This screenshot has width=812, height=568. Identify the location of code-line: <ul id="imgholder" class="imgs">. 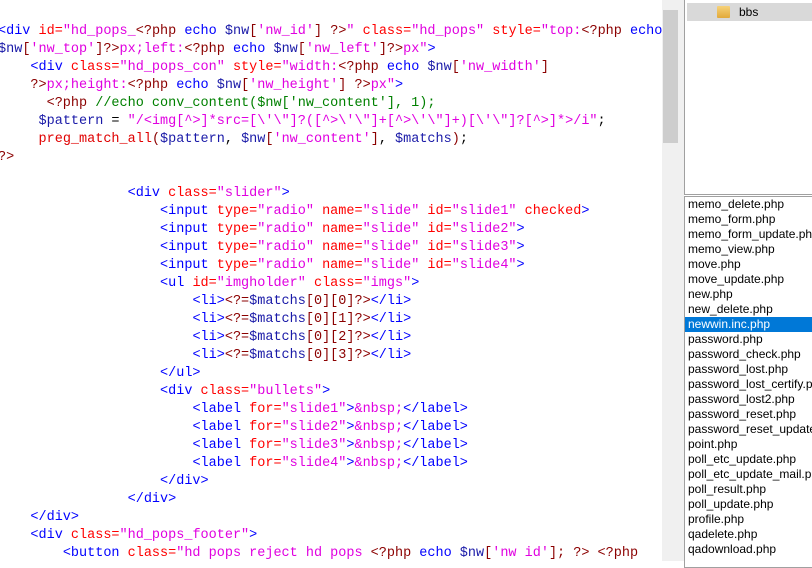
(331, 284).